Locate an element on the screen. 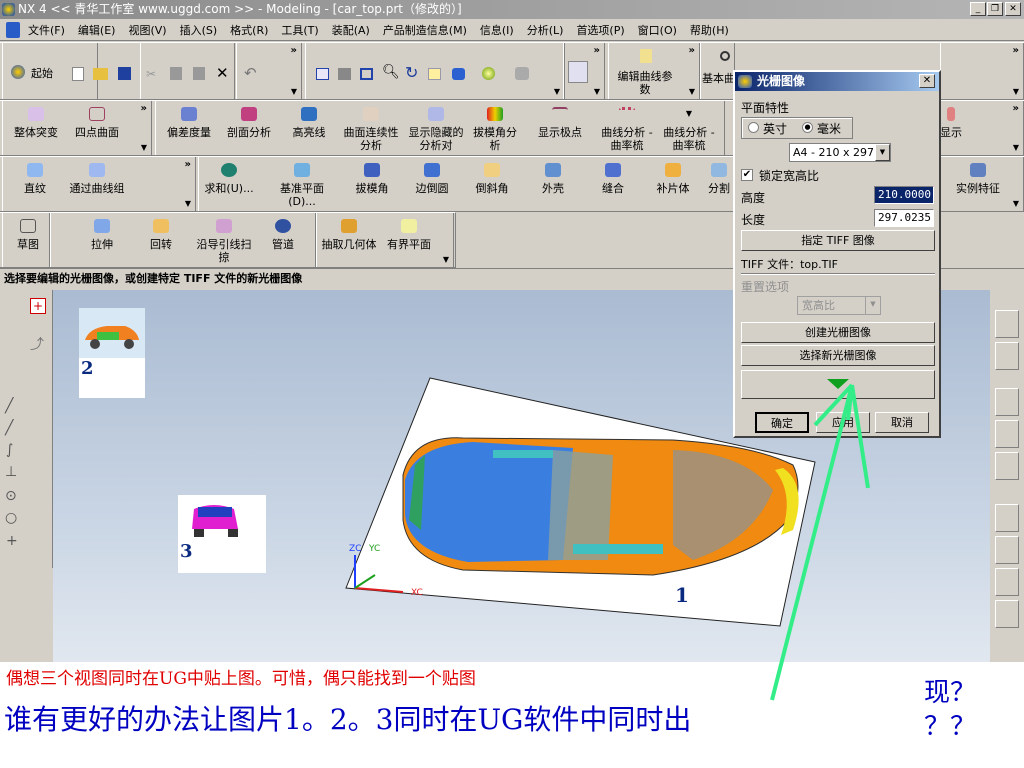 The width and height of the screenshot is (1024, 768). menu-window: 窗口(O) is located at coordinates (657, 30).